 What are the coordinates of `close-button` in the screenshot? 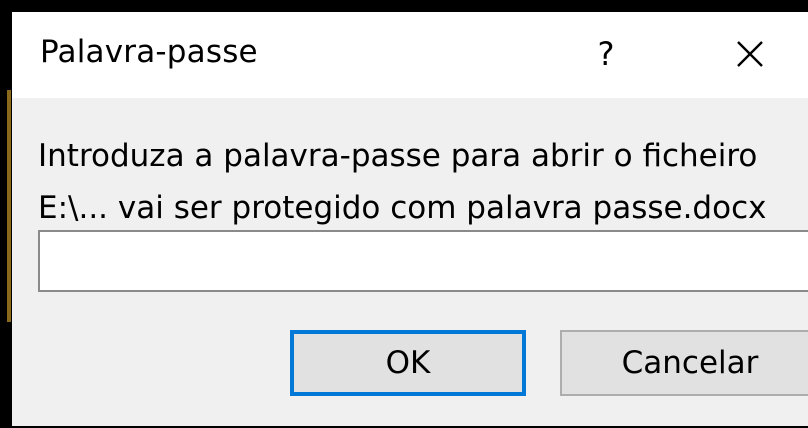 It's located at (750, 54).